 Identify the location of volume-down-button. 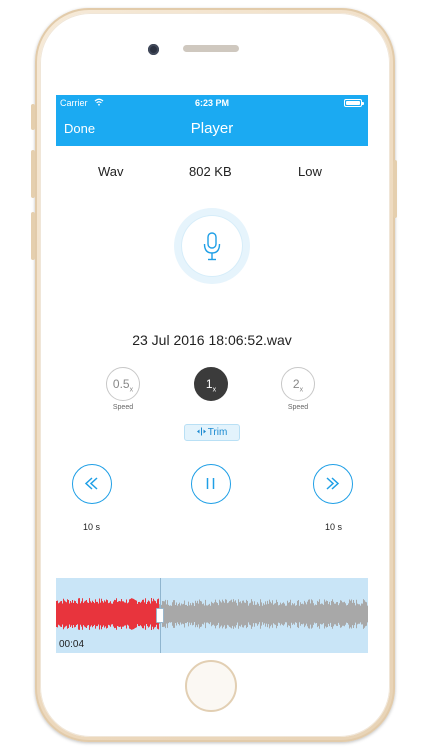
(33, 236).